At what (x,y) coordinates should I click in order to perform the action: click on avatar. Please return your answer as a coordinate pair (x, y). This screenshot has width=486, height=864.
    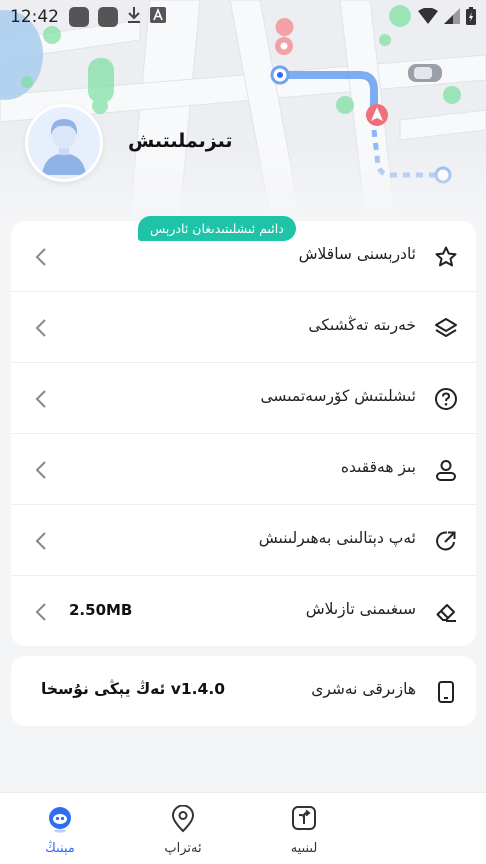
    Looking at the image, I should click on (64, 143).